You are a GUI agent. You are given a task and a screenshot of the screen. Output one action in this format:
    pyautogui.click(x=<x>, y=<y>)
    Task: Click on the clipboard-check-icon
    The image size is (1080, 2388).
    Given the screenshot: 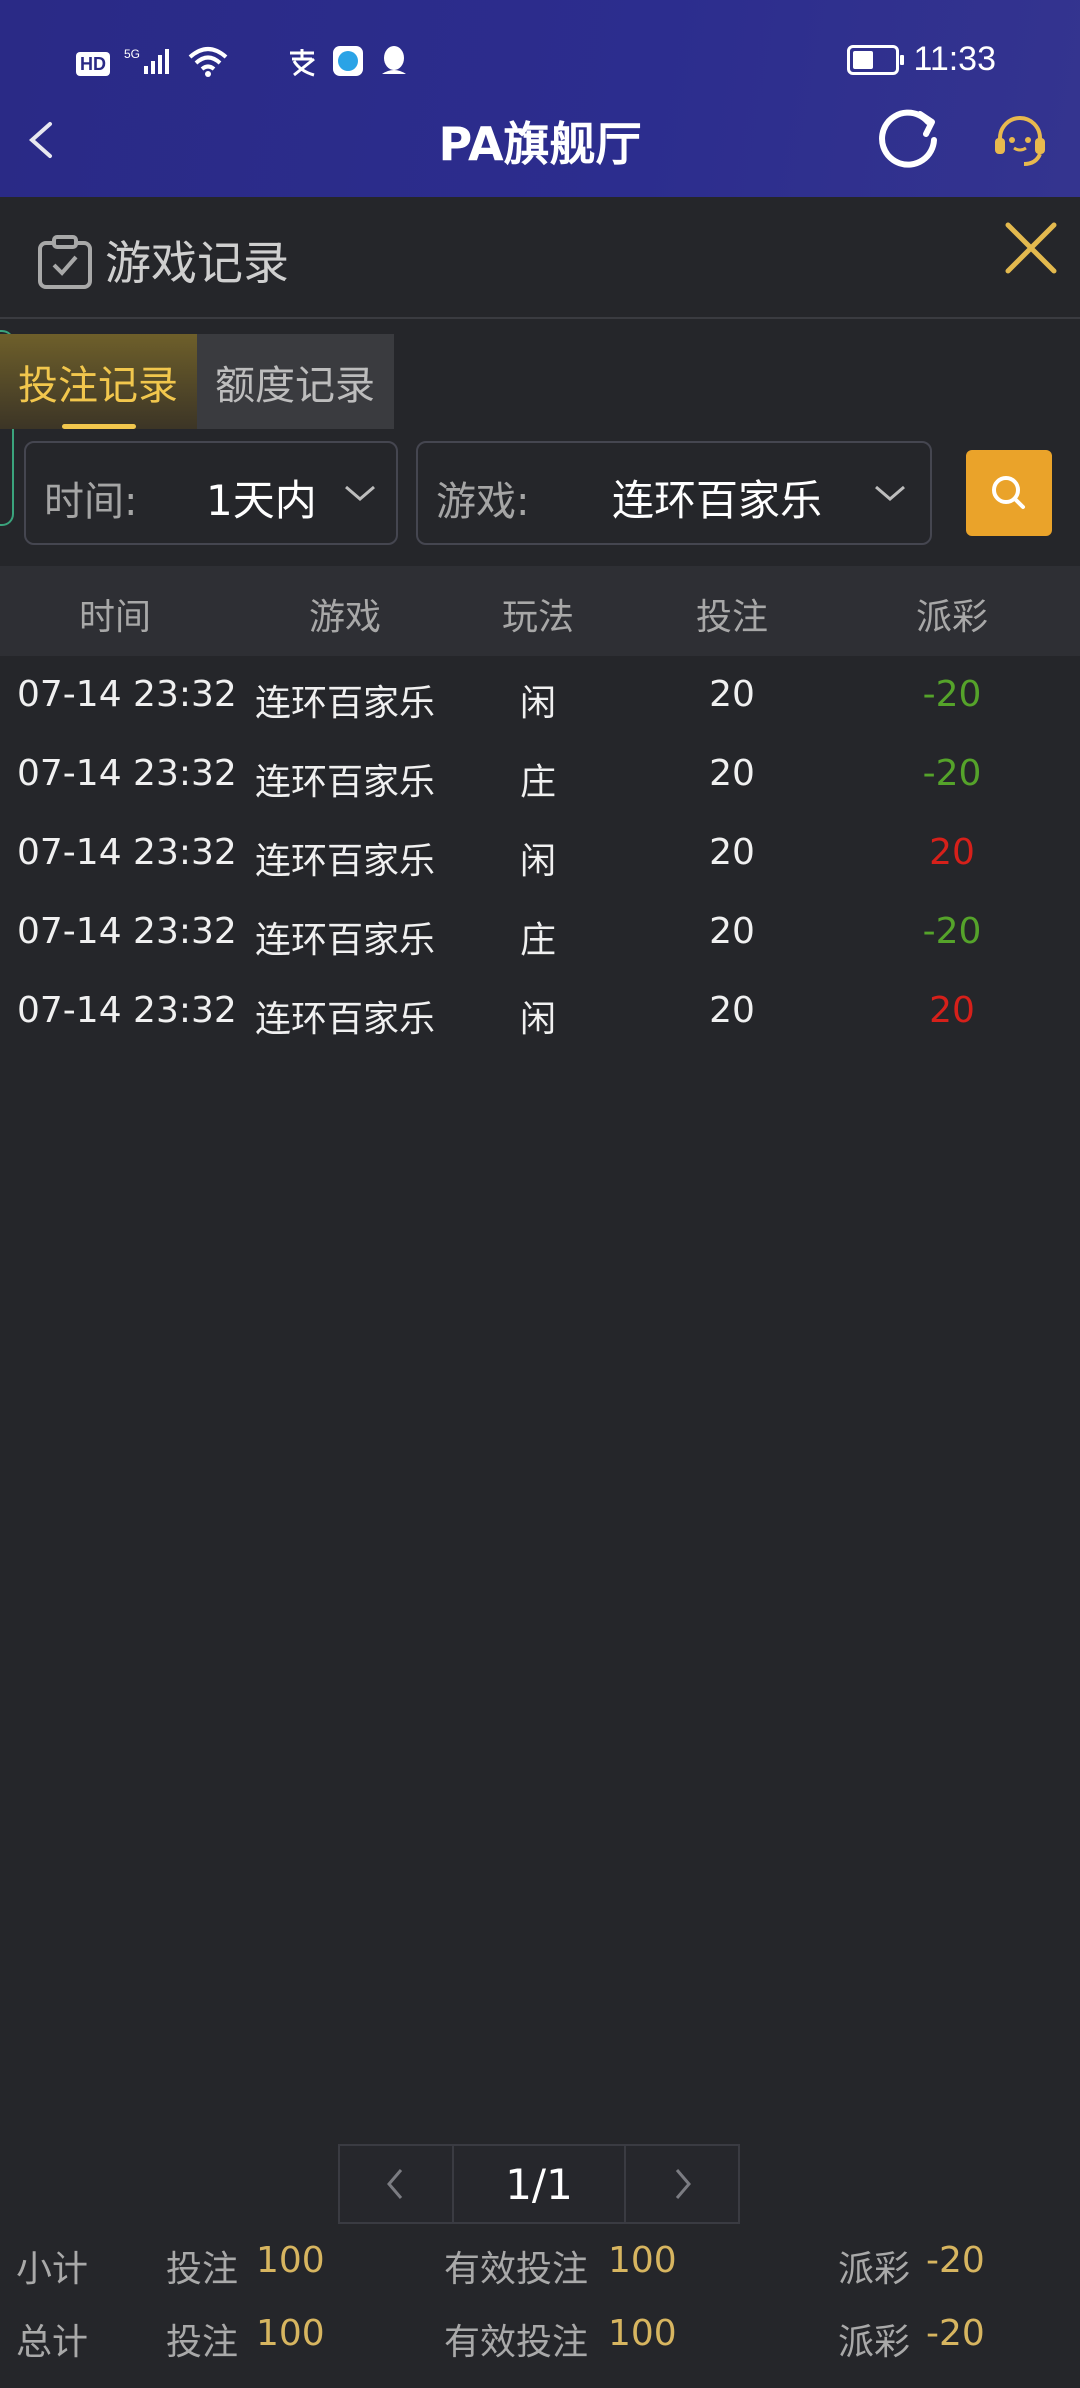 What is the action you would take?
    pyautogui.click(x=65, y=262)
    